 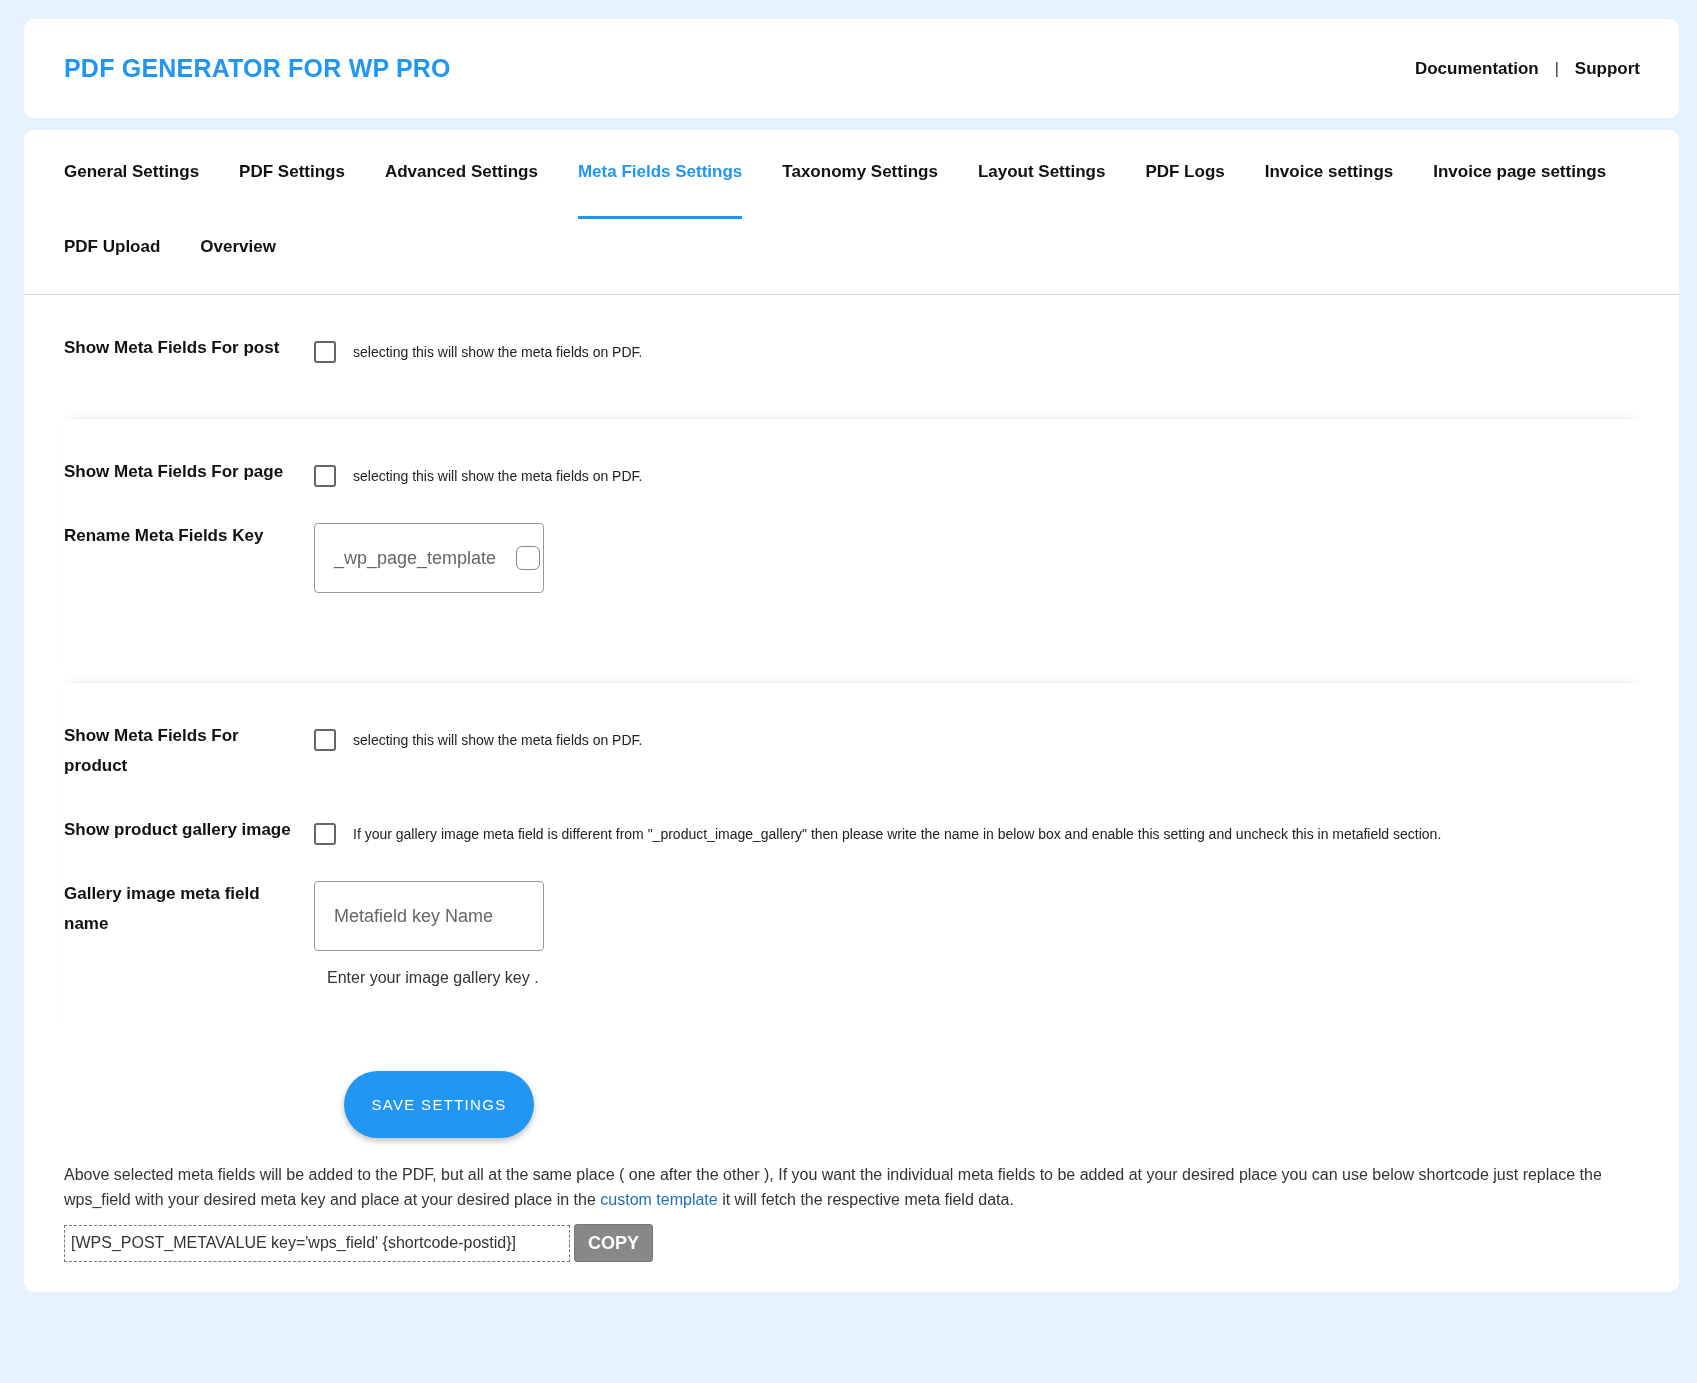 I want to click on input-field: Metafield key Name, so click(x=429, y=916).